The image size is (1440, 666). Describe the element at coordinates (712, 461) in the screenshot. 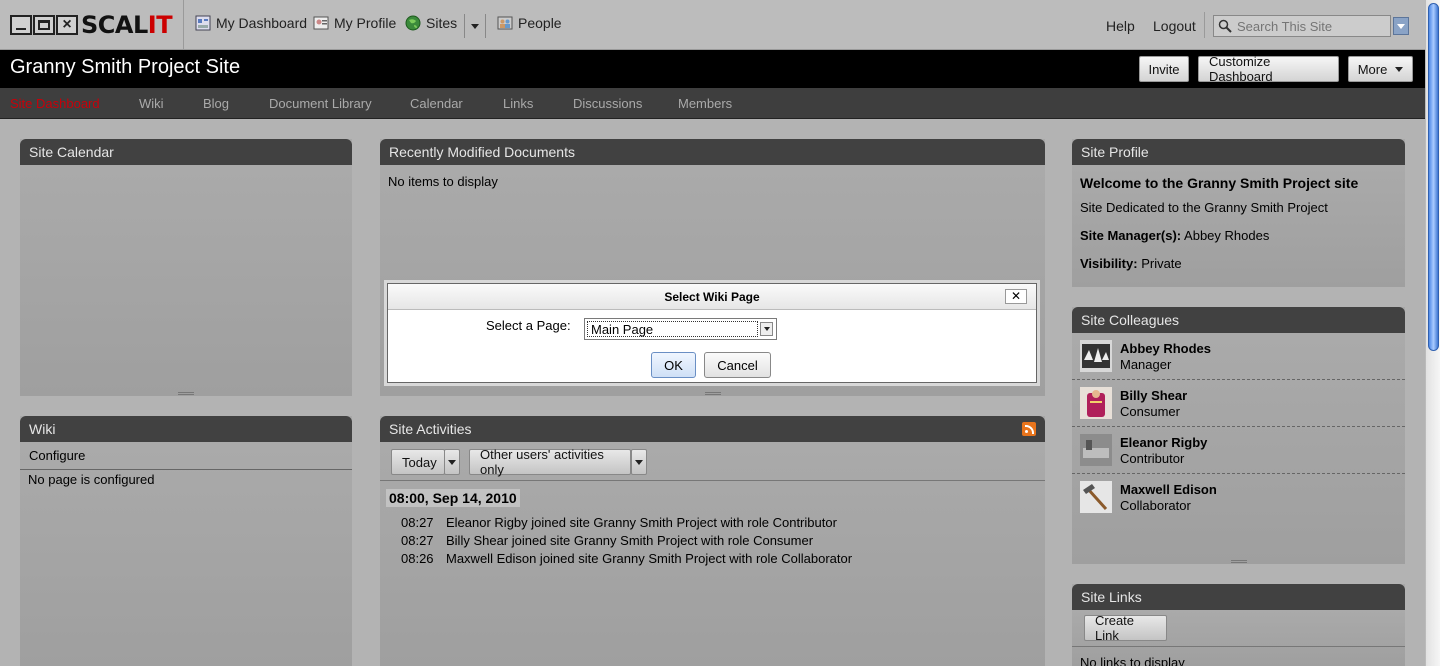

I see `activity-filter-bar: Today Other users' activities only` at that location.